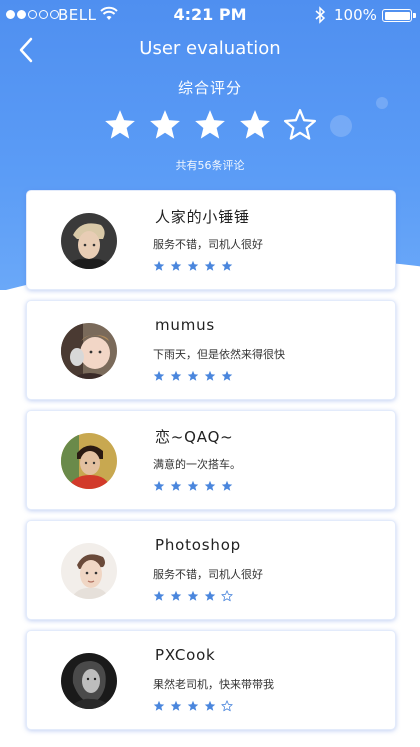 This screenshot has height=747, width=420. I want to click on review-comment: 果然老司机，快来带带我, so click(213, 684).